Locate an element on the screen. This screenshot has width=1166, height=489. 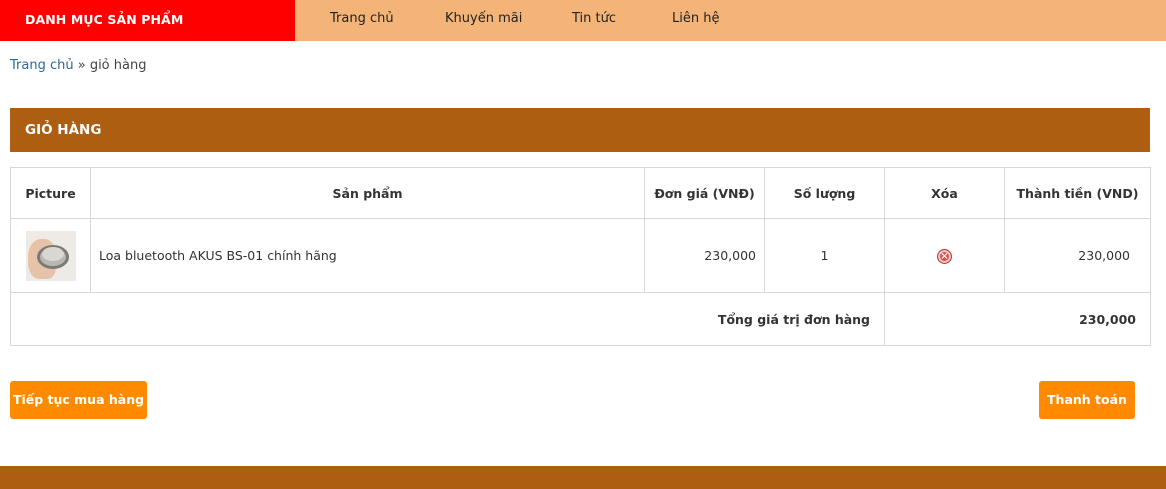
product-image-cell is located at coordinates (50, 255).